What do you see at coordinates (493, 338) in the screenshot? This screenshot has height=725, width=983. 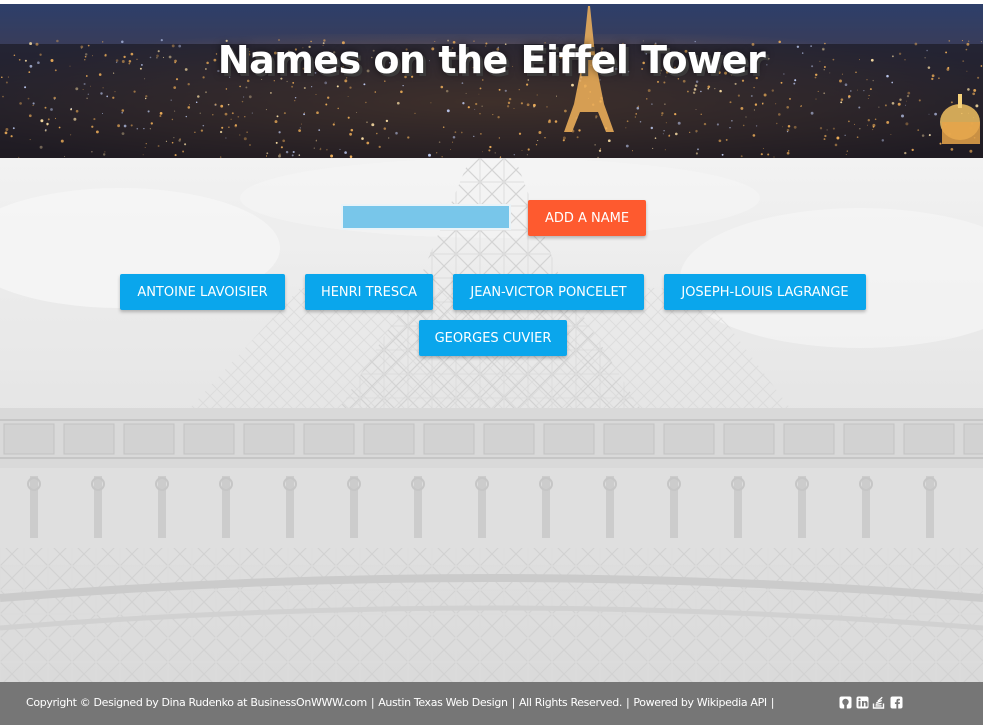 I see `name-button-georges-cuvier: GEORGES CUVIER` at bounding box center [493, 338].